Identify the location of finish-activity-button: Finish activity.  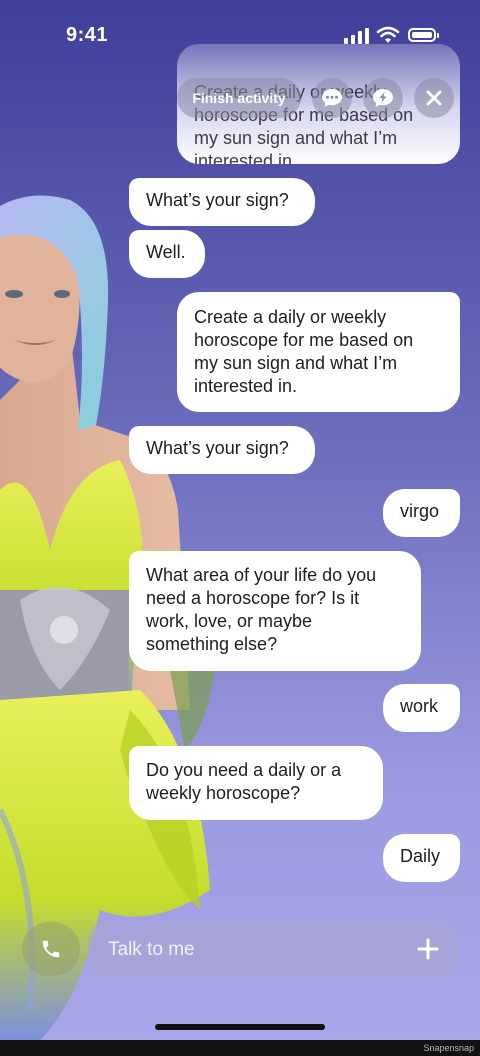
(239, 98).